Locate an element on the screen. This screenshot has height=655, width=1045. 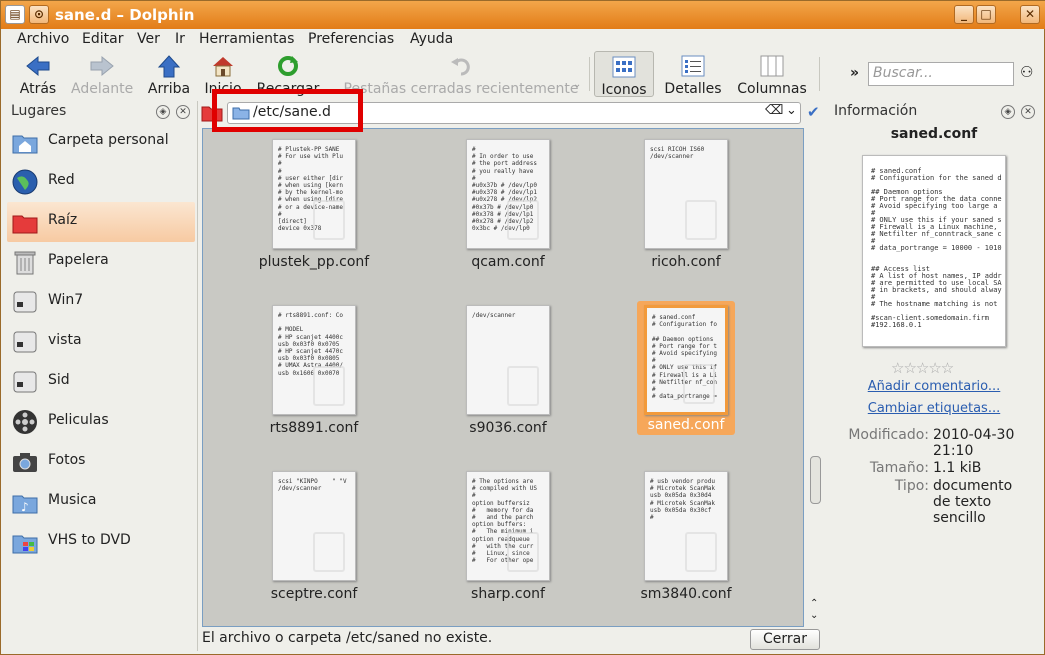
info-filename: saned.conf is located at coordinates (934, 134).